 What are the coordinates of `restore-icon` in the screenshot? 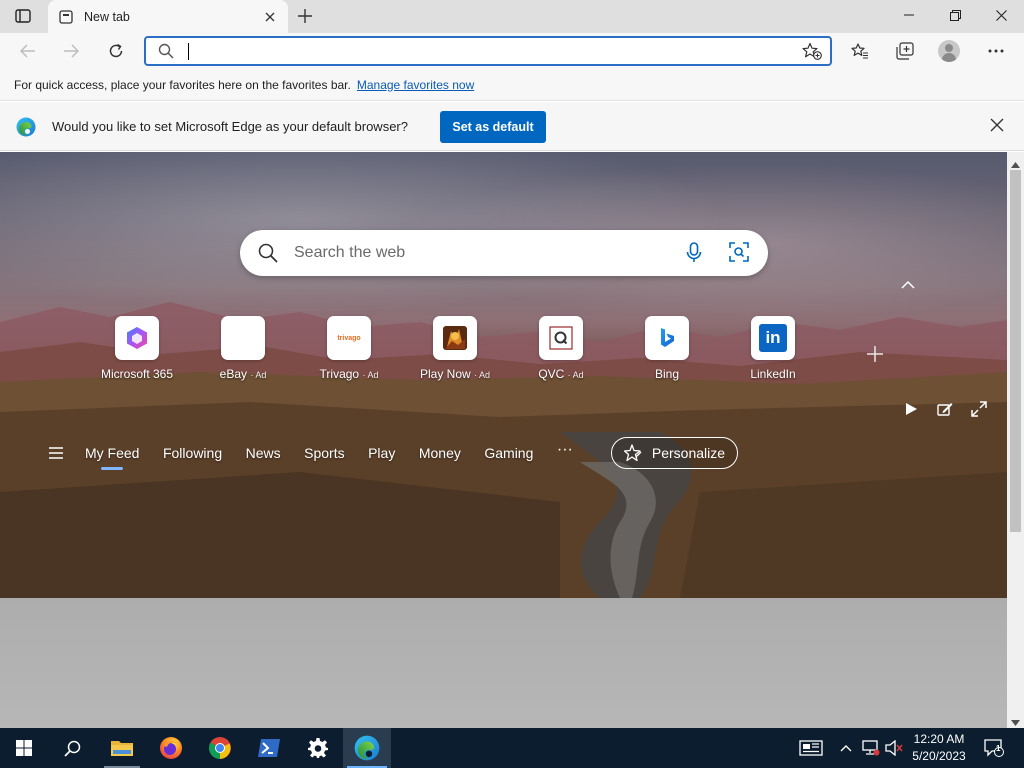 It's located at (955, 15).